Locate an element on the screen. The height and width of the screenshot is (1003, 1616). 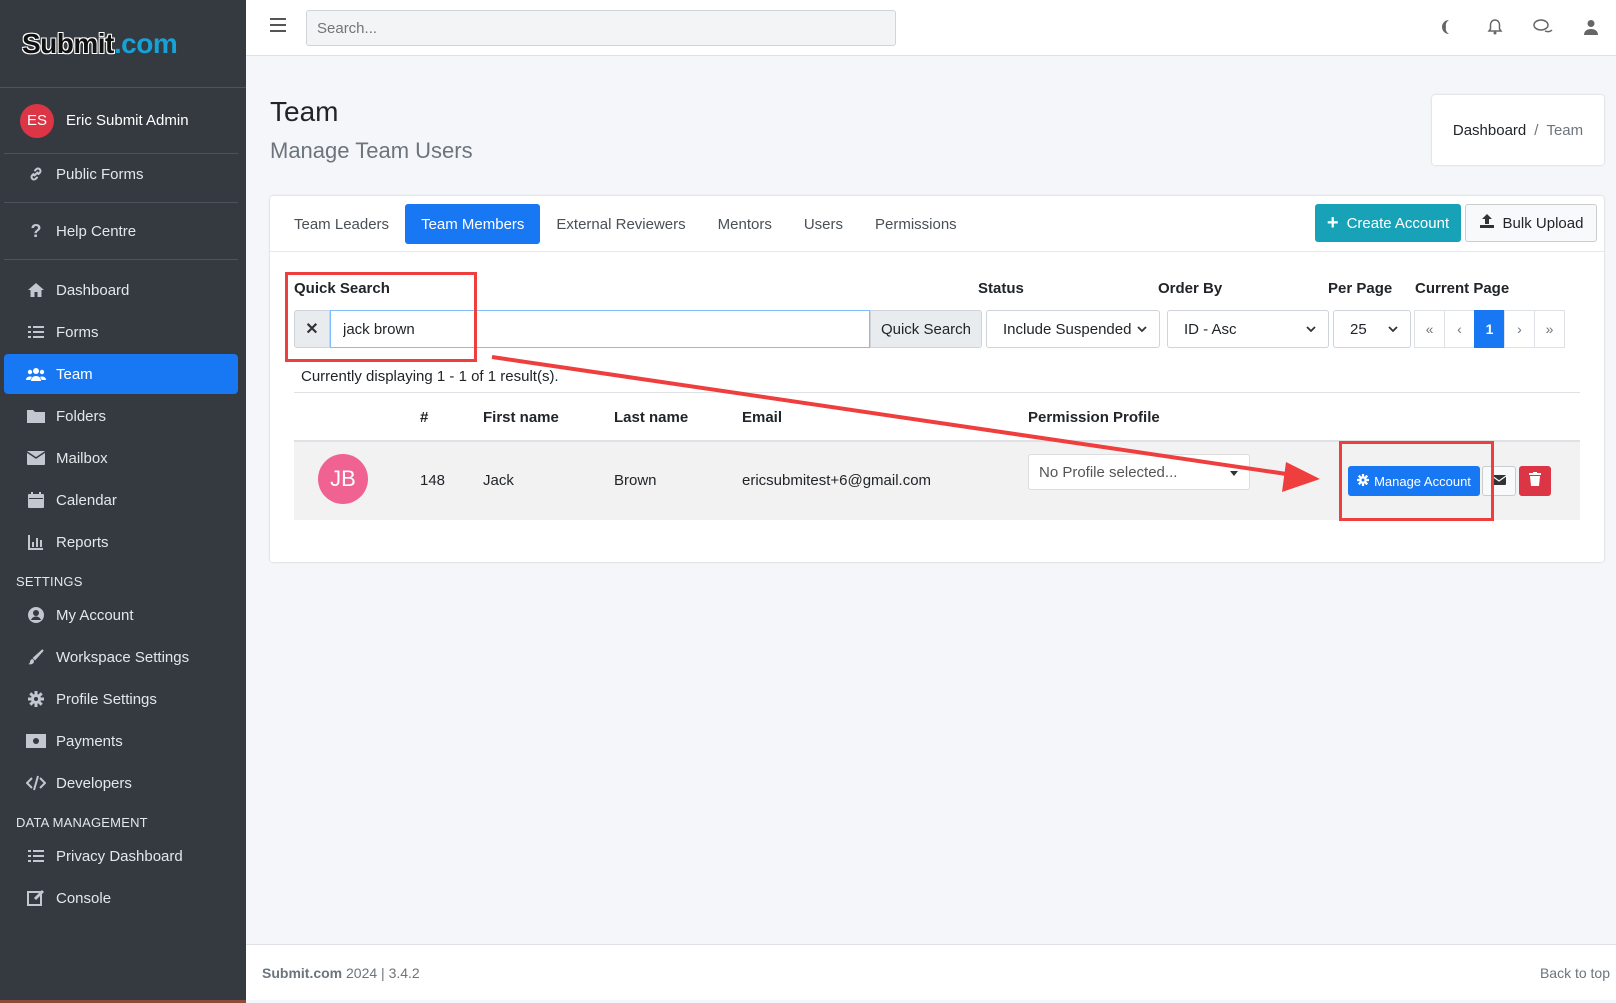
sidebar-item-mailbox: Mailbox is located at coordinates (121, 458).